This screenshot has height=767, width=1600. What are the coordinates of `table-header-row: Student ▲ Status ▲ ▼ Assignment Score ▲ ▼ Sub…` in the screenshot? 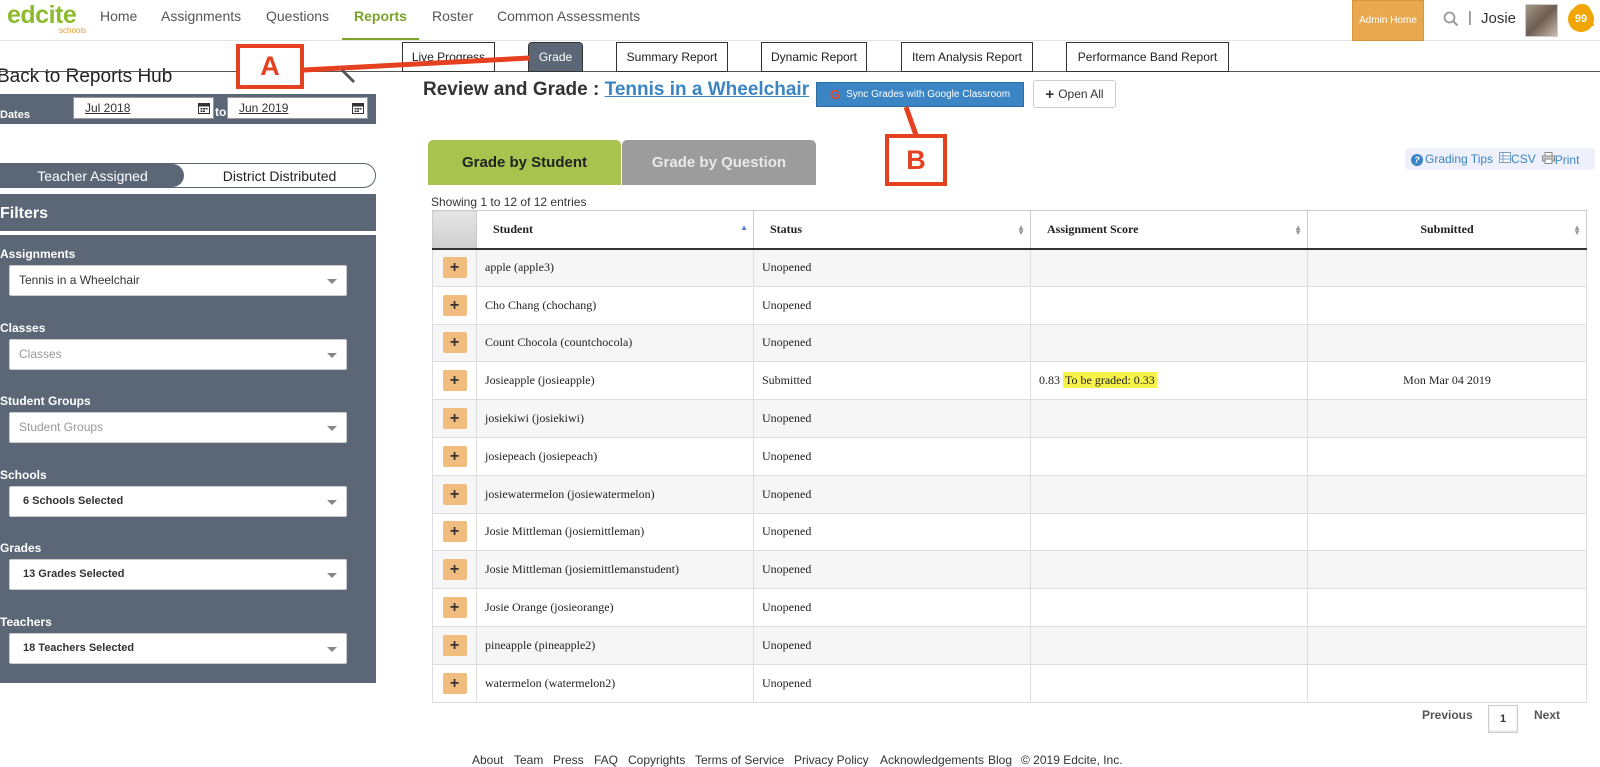 It's located at (1009, 230).